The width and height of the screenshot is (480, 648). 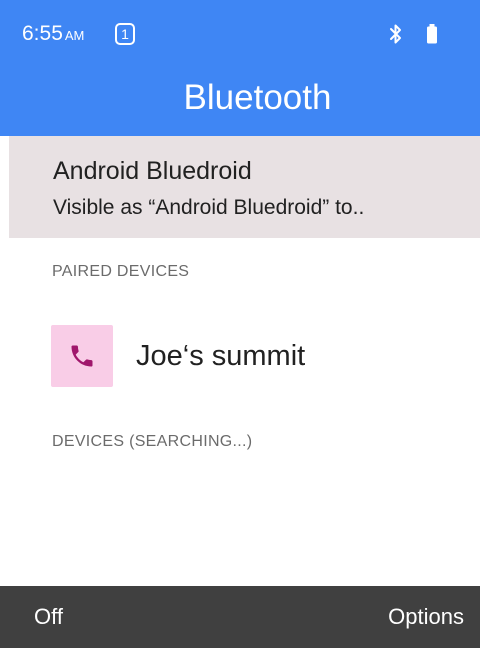 What do you see at coordinates (240, 28) in the screenshot?
I see `status-bar: 6:55 AM 1` at bounding box center [240, 28].